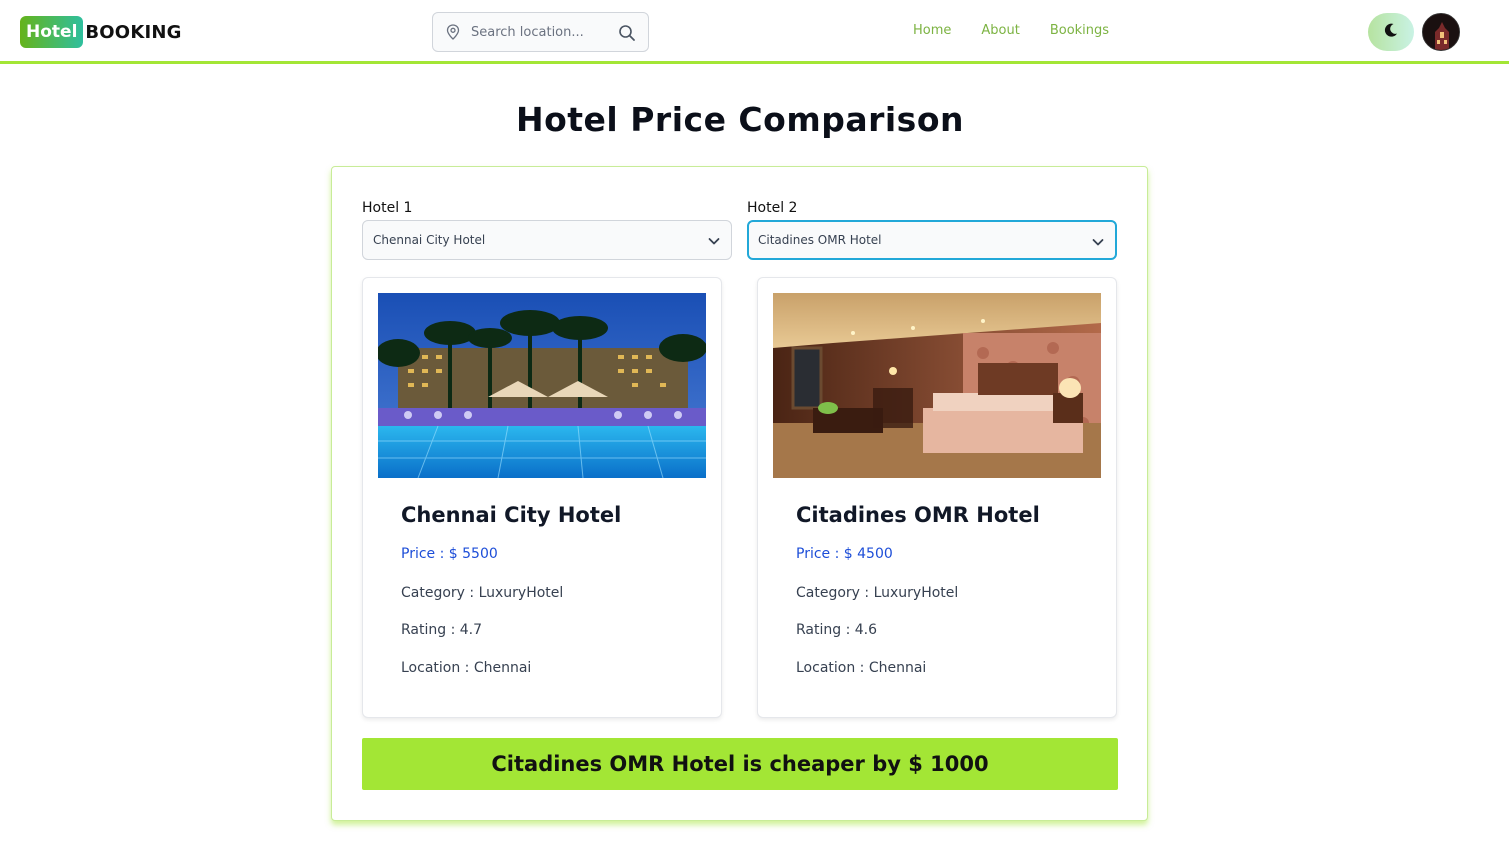 The image size is (1509, 864). Describe the element at coordinates (739, 119) in the screenshot. I see `page-title: Hotel Price Comparison` at that location.